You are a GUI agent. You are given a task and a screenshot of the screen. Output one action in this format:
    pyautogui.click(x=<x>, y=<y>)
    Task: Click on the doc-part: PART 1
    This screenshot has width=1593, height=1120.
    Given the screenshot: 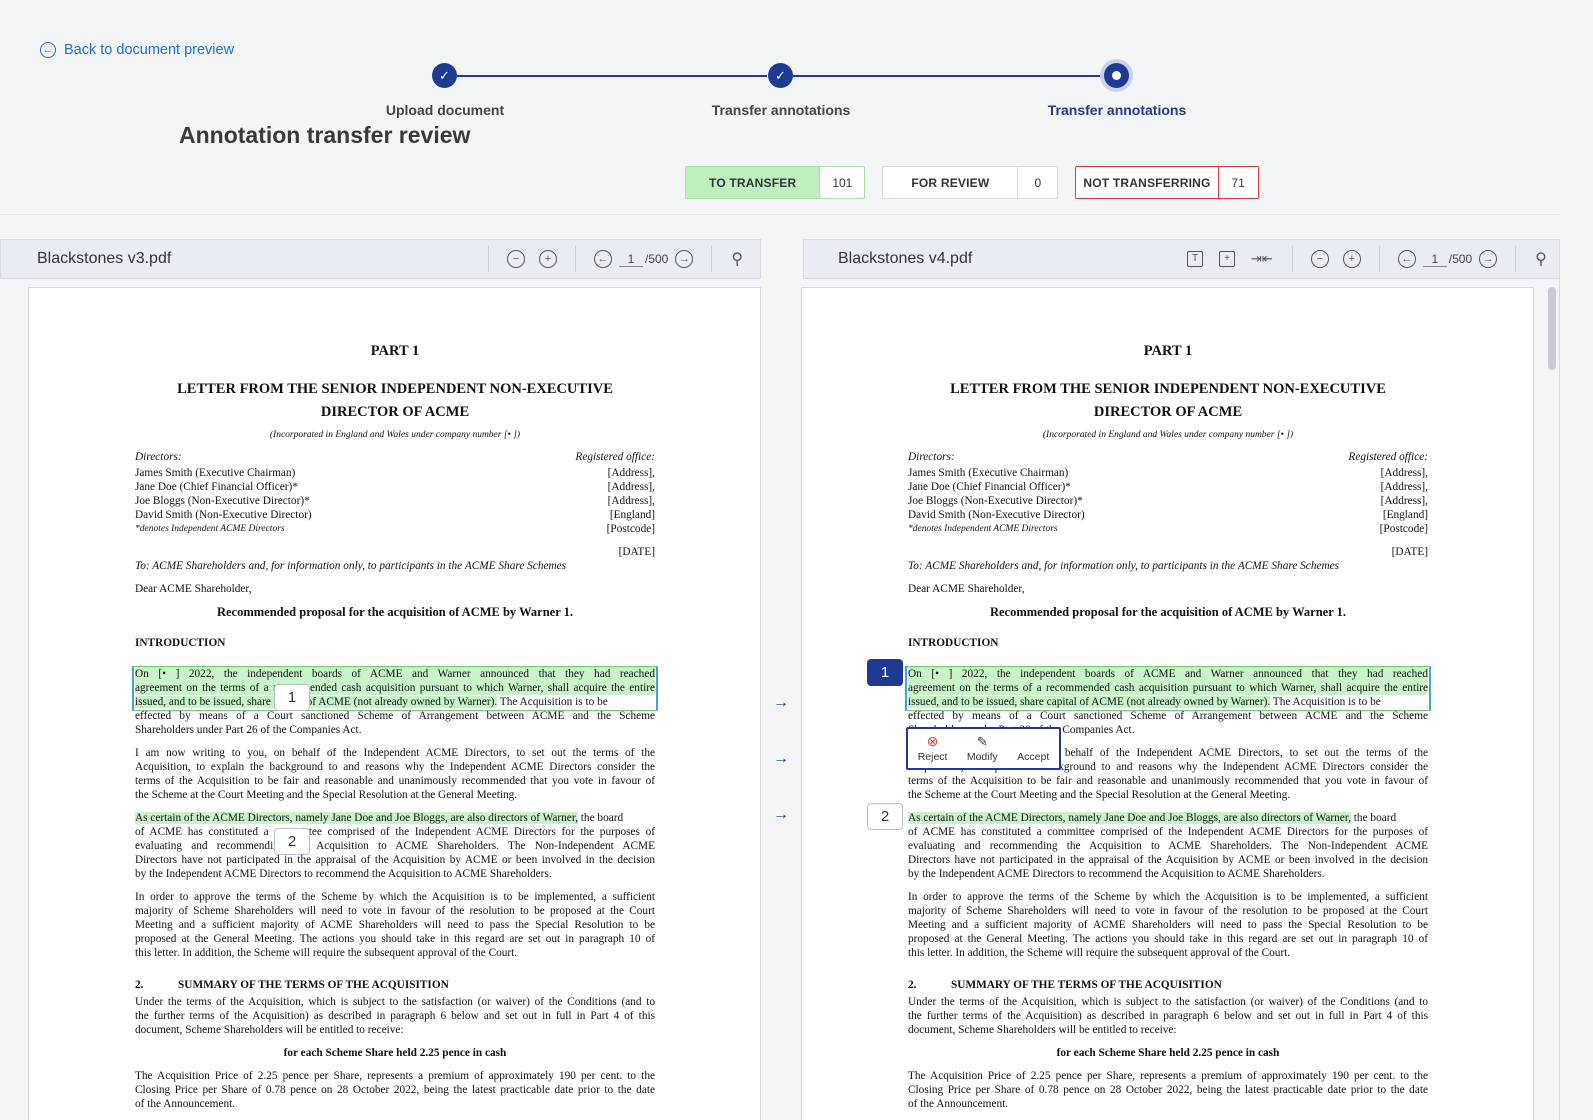 What is the action you would take?
    pyautogui.click(x=395, y=351)
    